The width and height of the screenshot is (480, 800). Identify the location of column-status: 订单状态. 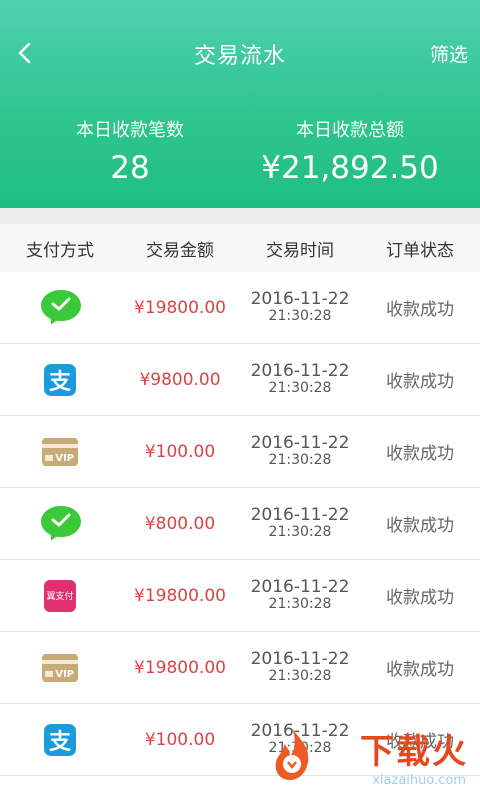
(420, 250).